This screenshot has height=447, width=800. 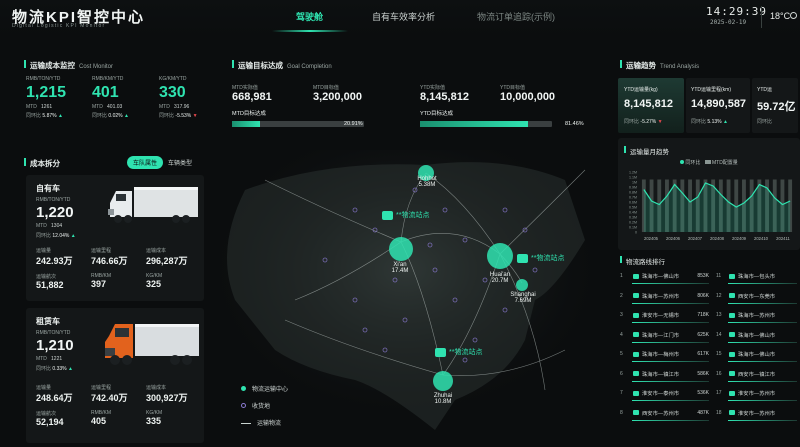 I want to click on rank-number: 7, so click(x=621, y=393).